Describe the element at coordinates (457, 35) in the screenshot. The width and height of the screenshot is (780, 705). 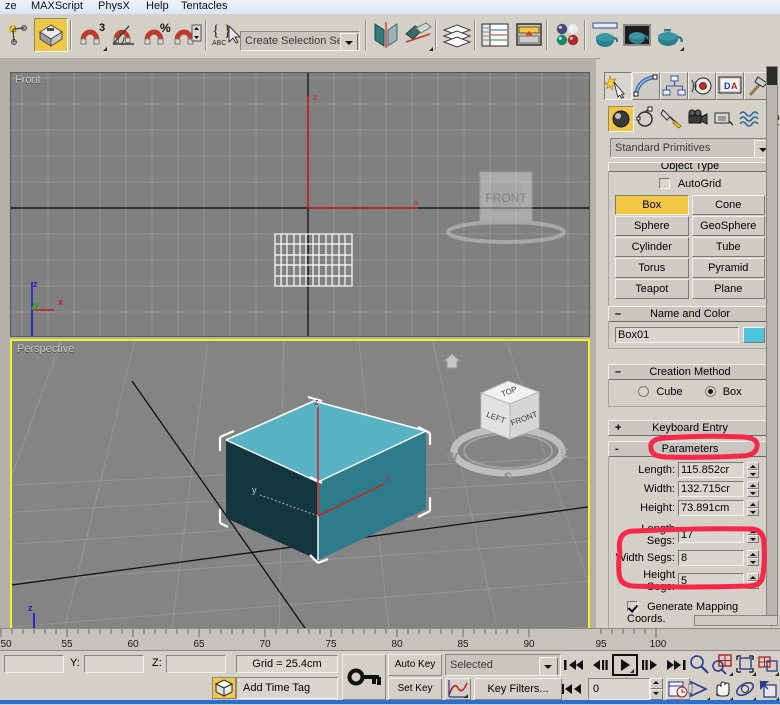
I see `layer-manager-icon` at that location.